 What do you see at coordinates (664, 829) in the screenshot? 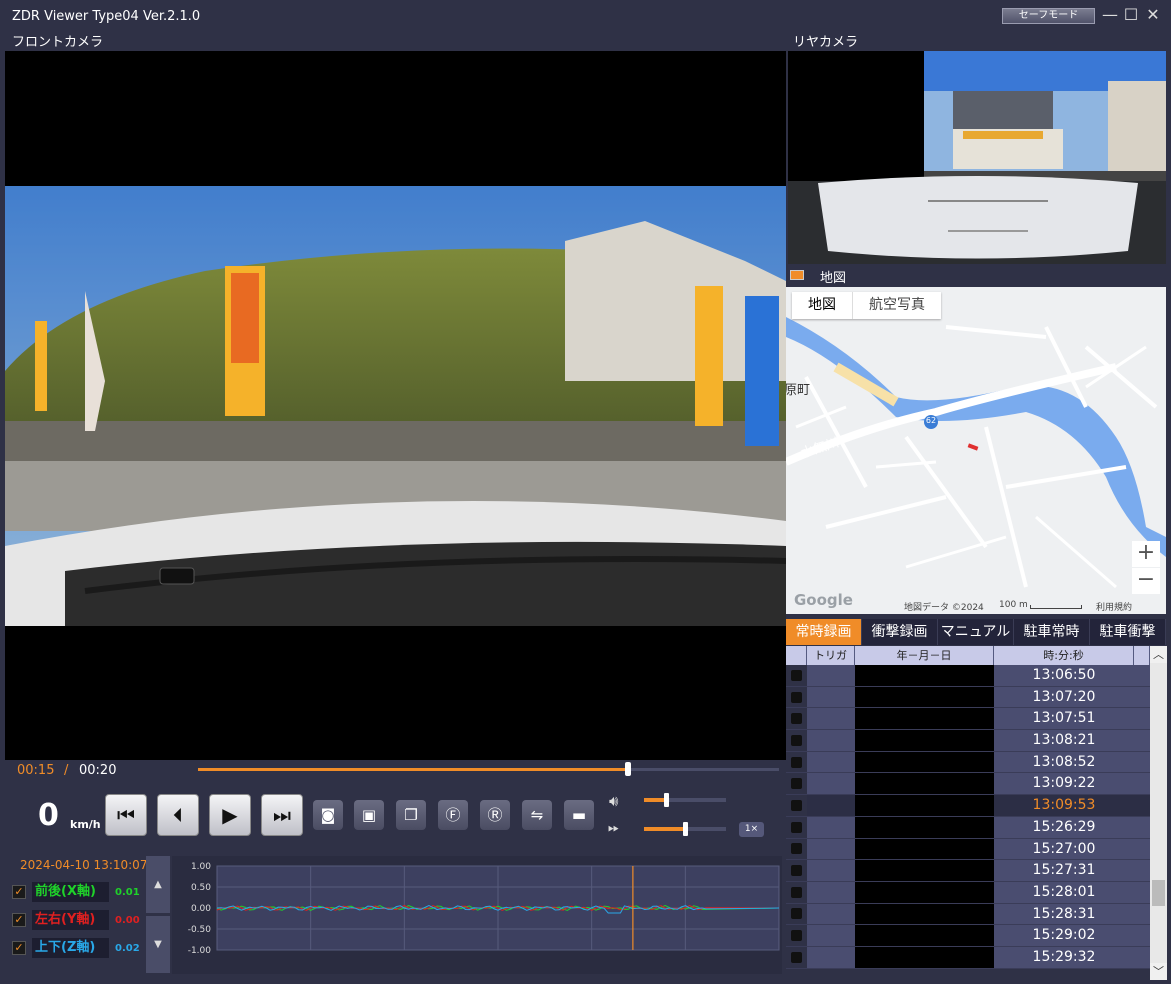
I see `rate-level` at bounding box center [664, 829].